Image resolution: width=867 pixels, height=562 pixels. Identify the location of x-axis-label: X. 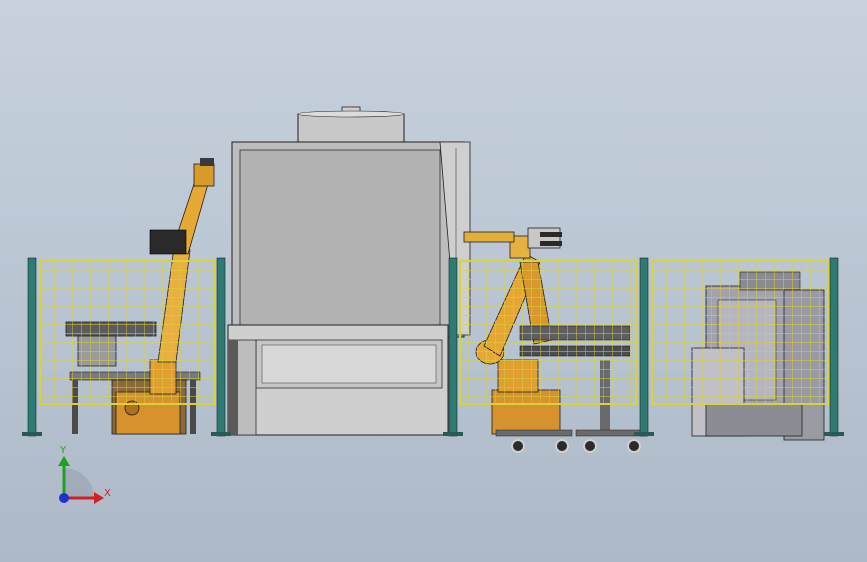
(107, 493).